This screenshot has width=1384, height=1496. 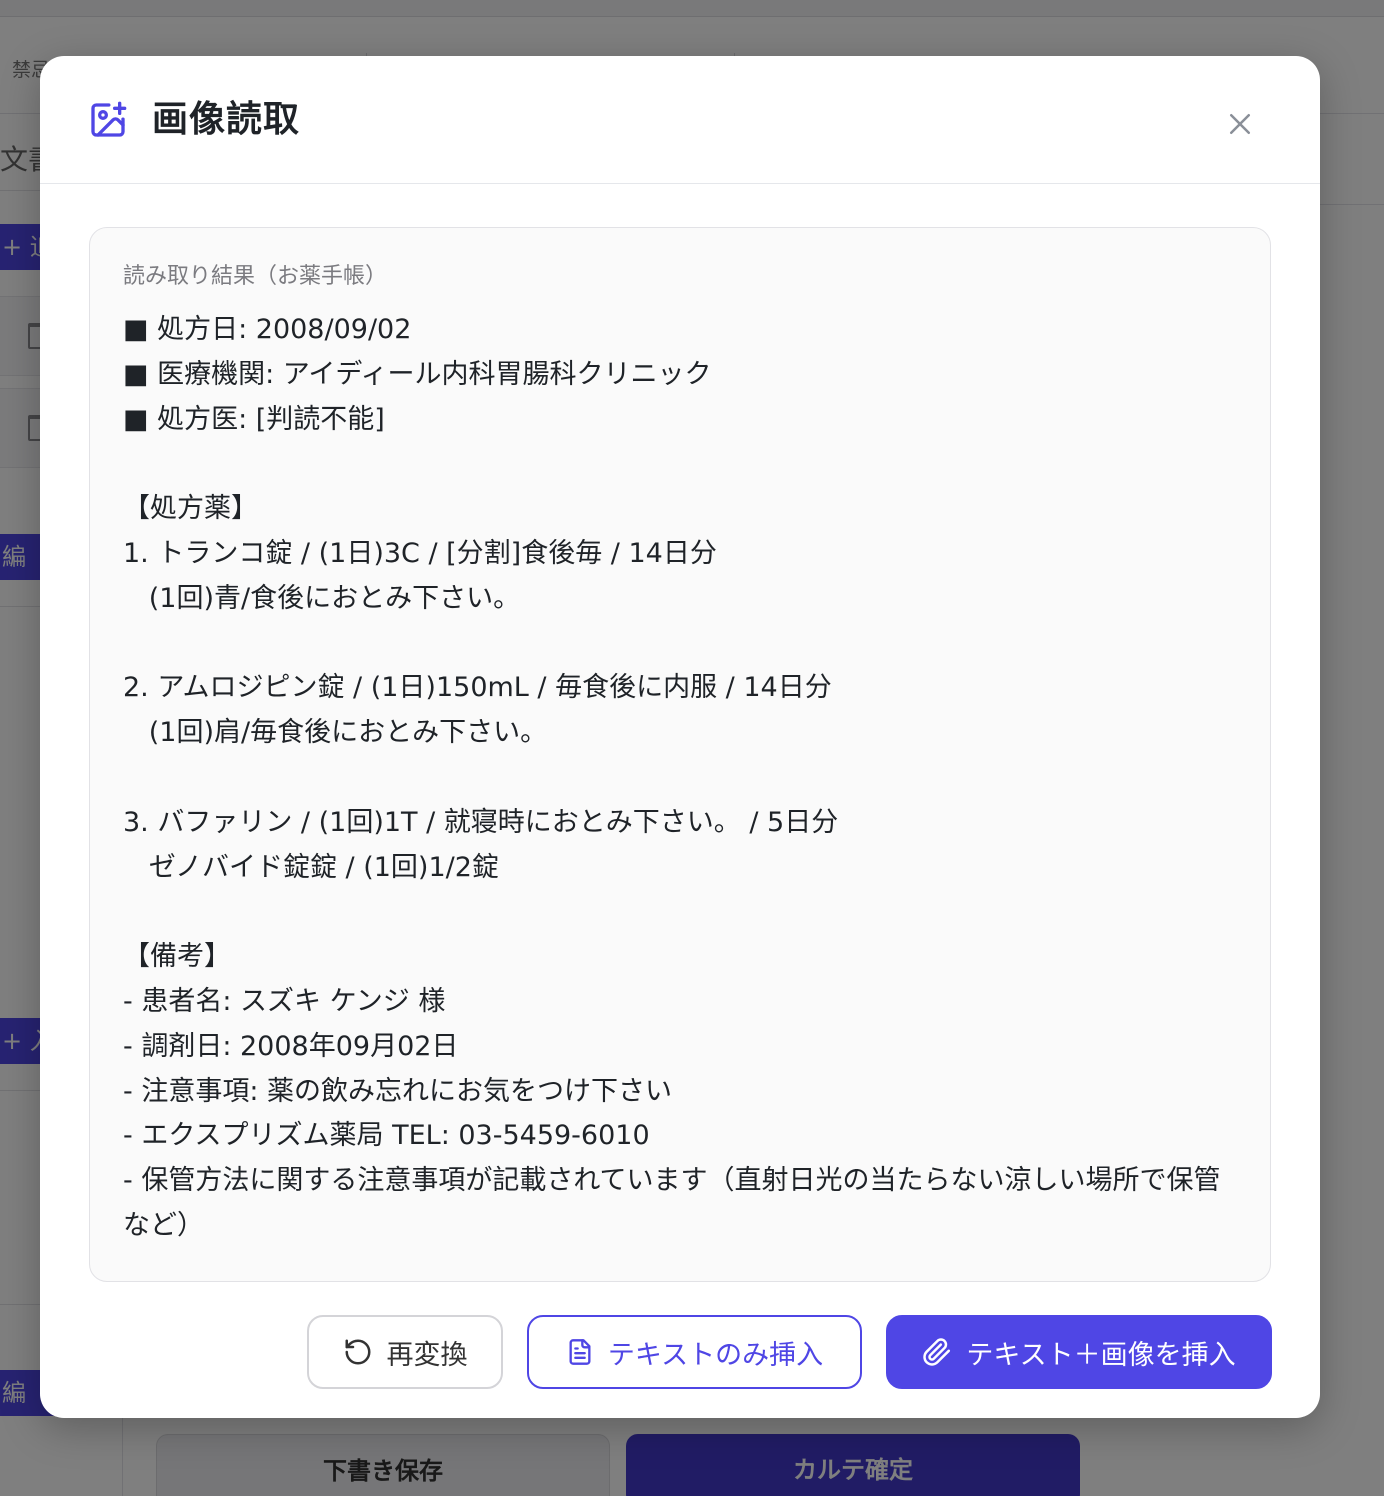 I want to click on reconvert-button: 再変換, so click(x=405, y=1352).